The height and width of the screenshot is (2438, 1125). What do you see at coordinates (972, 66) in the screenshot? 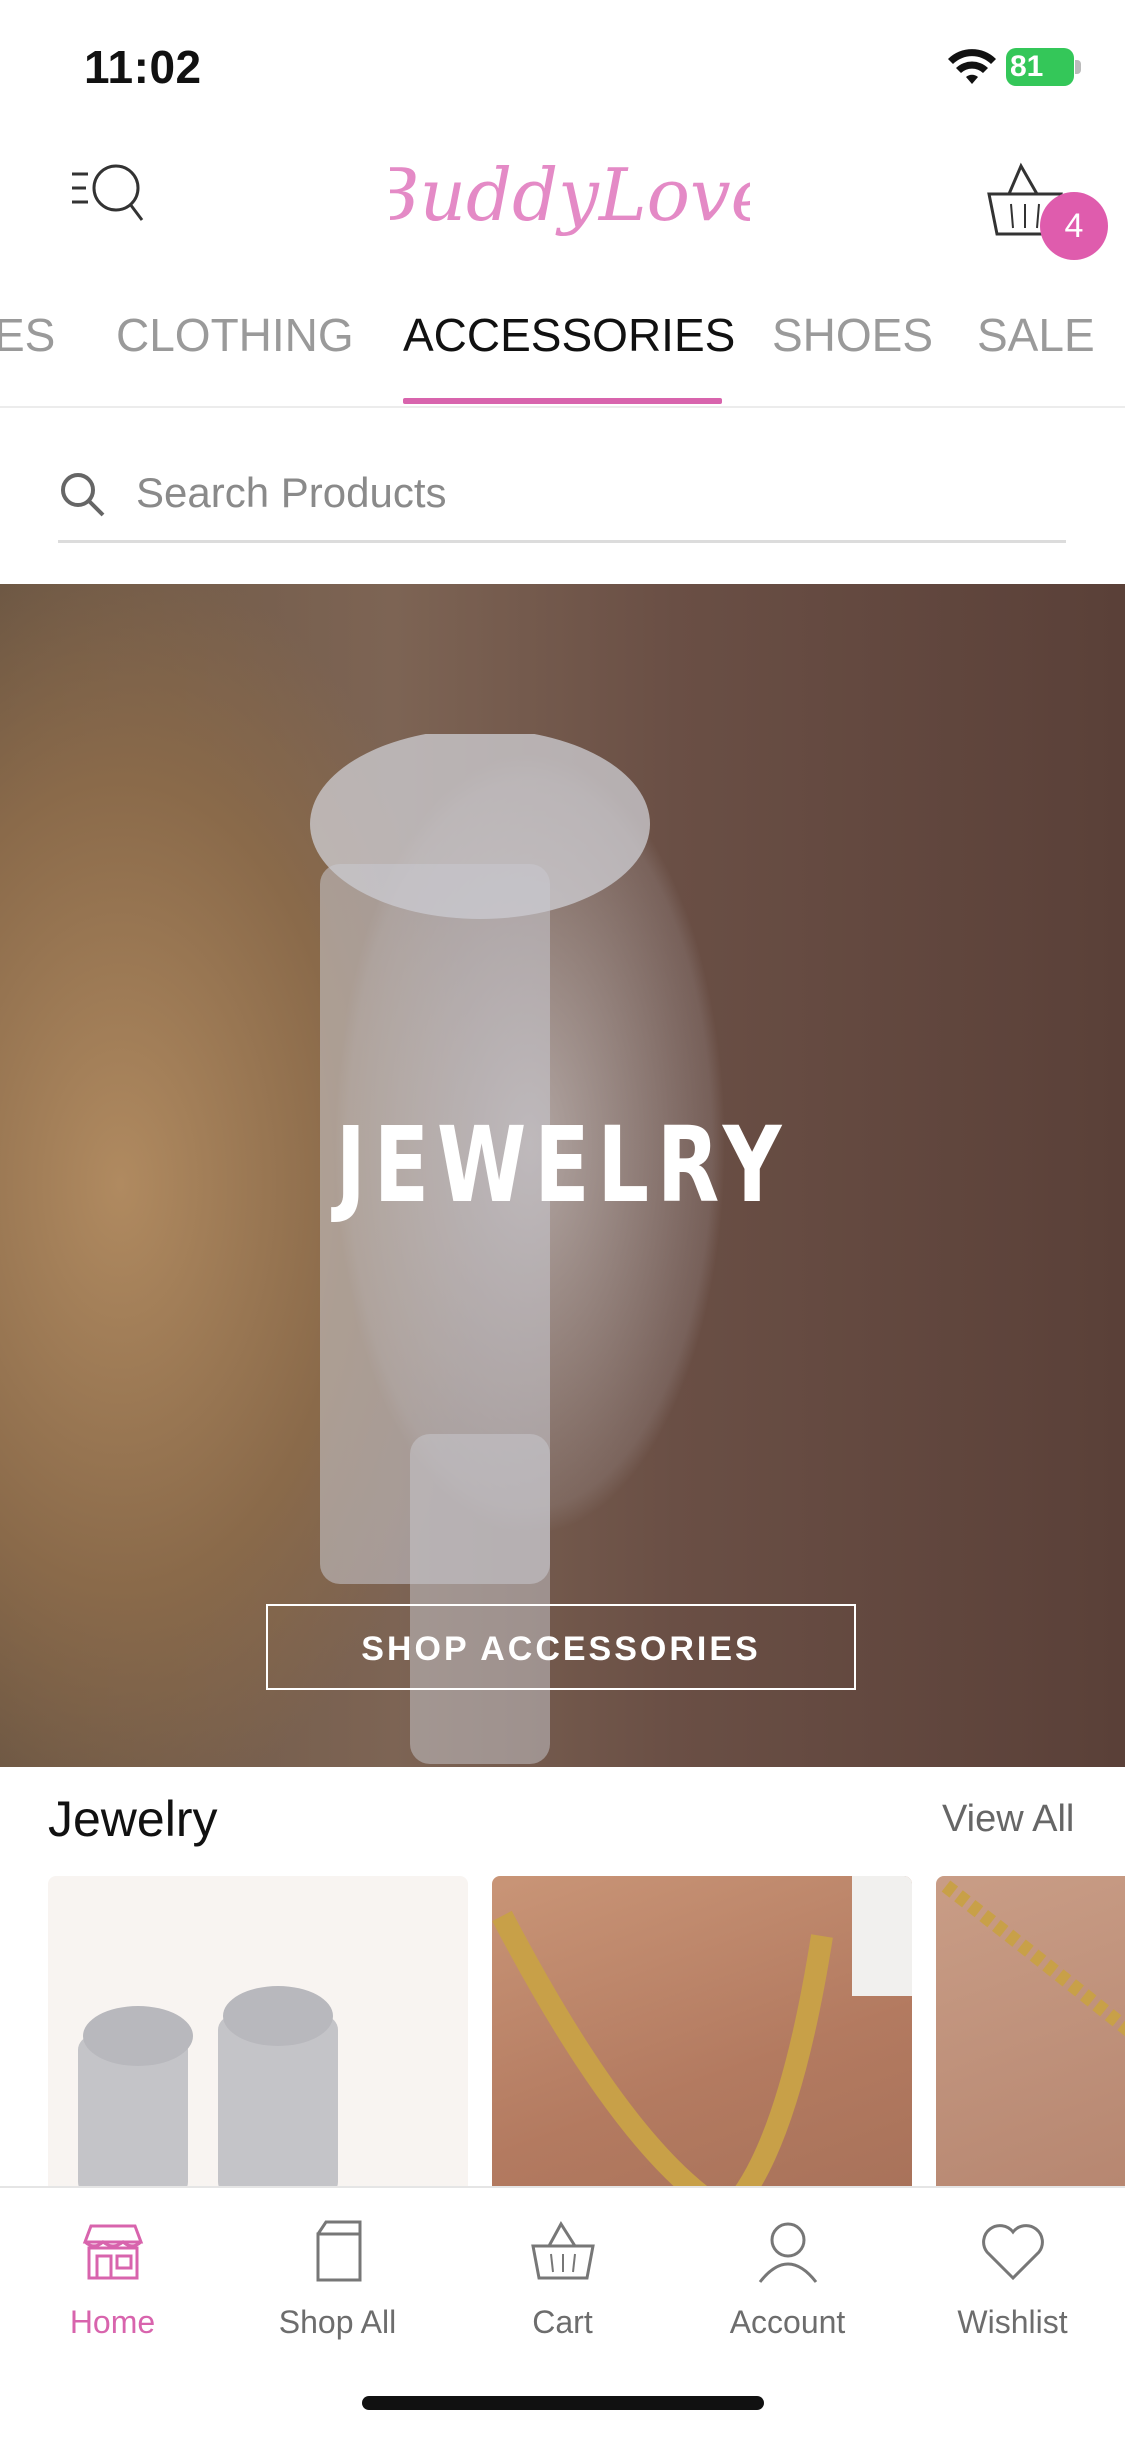
I see `wifi-icon` at bounding box center [972, 66].